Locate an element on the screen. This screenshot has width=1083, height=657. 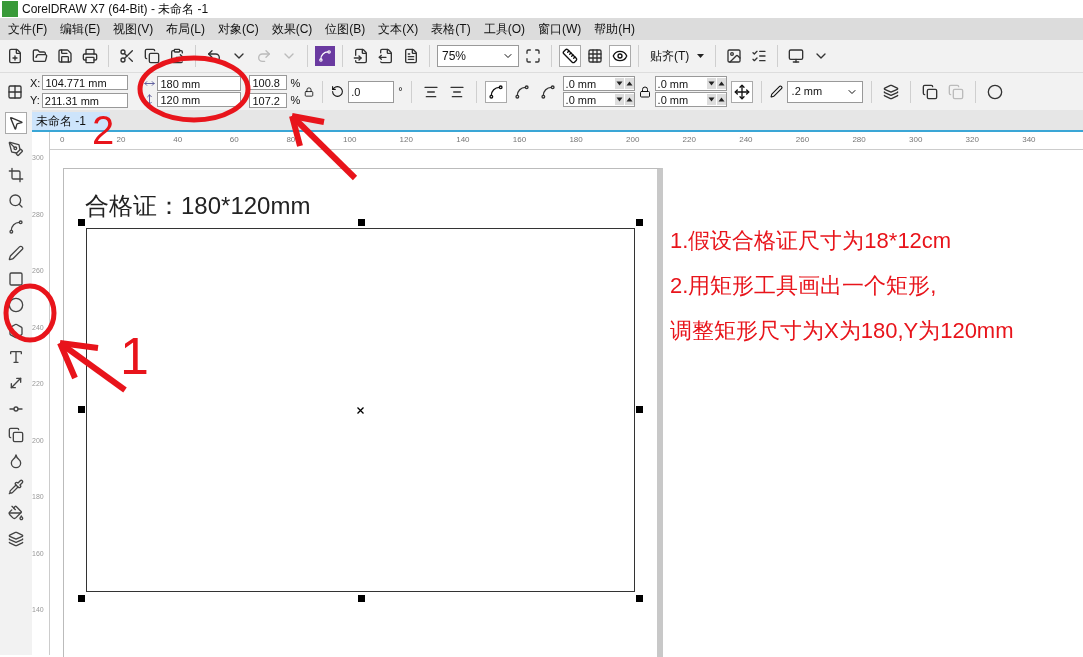
guidelines-icon is located at coordinates (620, 56).